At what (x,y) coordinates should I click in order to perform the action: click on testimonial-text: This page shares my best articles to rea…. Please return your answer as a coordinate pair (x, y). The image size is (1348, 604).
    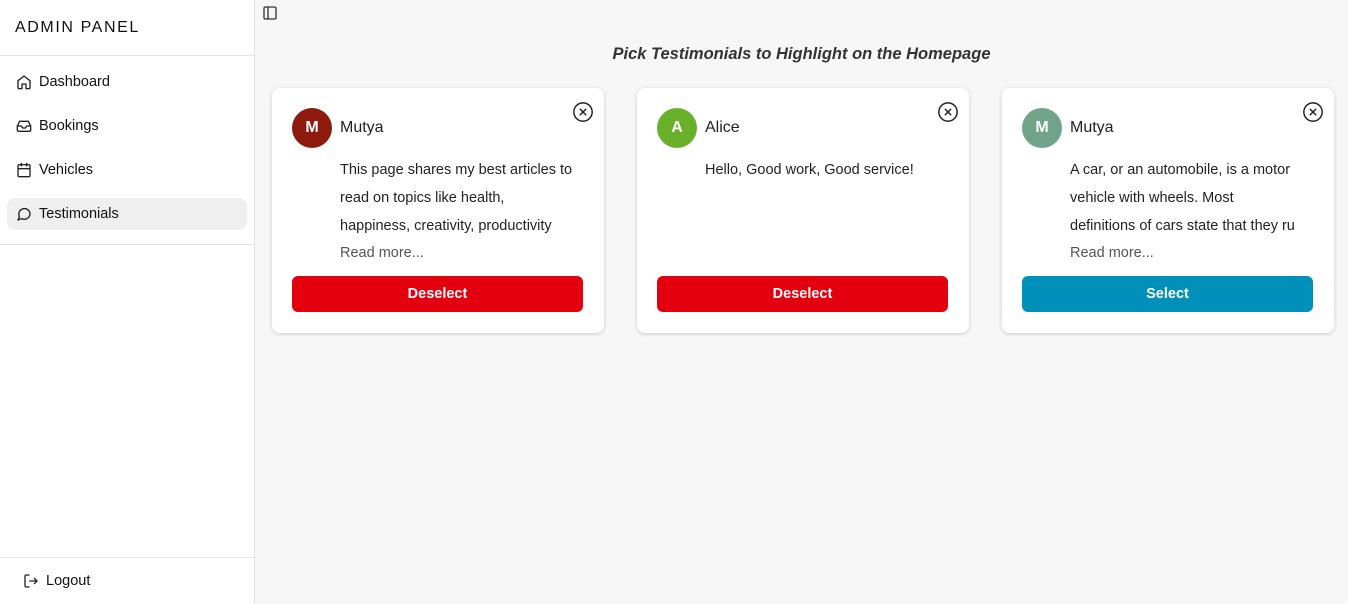
    Looking at the image, I should click on (462, 198).